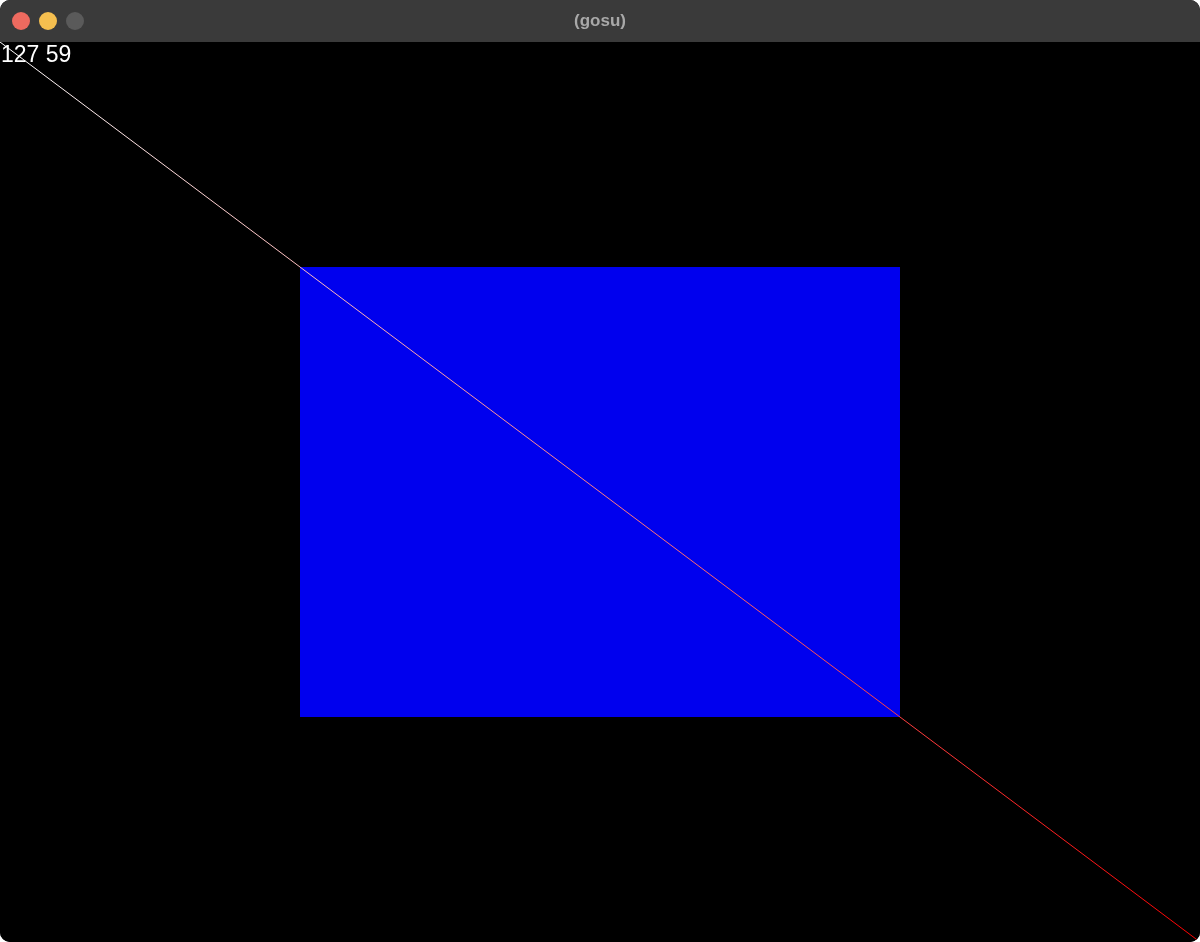  What do you see at coordinates (48, 21) in the screenshot?
I see `minimize-button` at bounding box center [48, 21].